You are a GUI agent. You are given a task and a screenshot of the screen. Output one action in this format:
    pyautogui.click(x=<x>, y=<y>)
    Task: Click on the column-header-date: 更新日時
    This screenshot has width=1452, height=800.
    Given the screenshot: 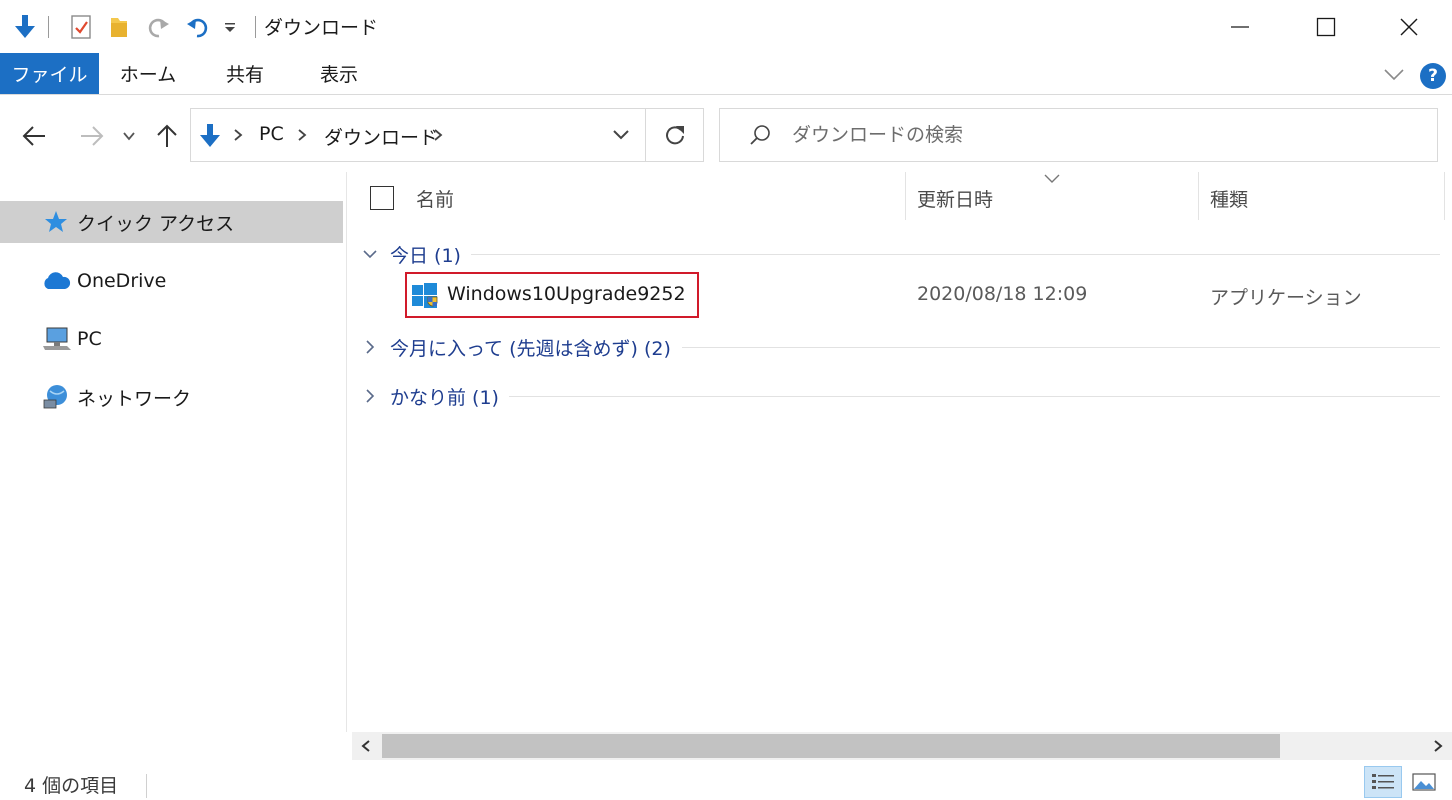 What is the action you would take?
    pyautogui.click(x=955, y=198)
    